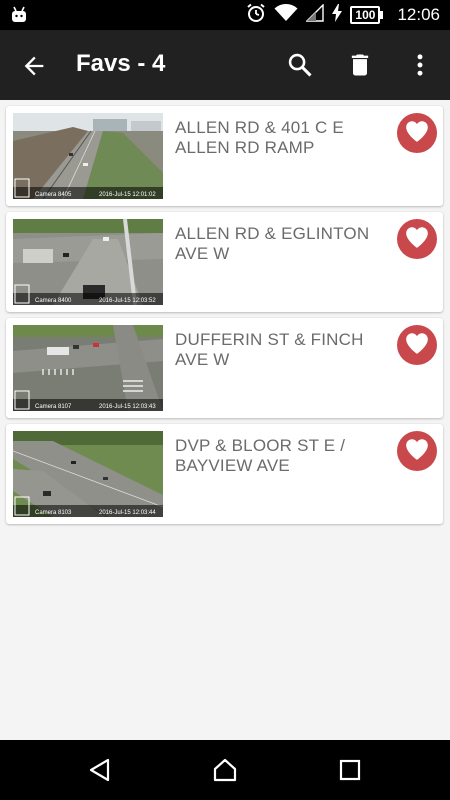 This screenshot has height=800, width=450. I want to click on android-notification-icon, so click(19, 17).